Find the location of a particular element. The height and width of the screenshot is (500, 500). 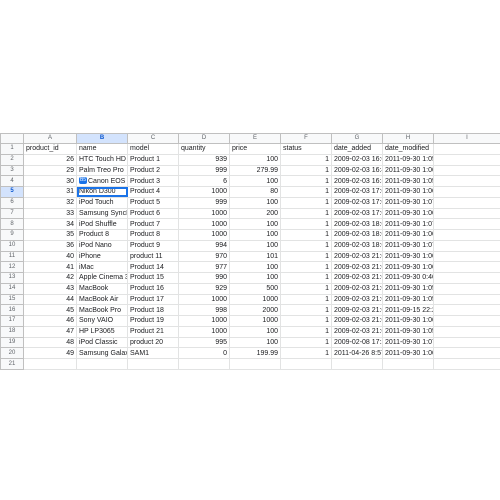

cell-b10: iPod Nano is located at coordinates (102, 245).